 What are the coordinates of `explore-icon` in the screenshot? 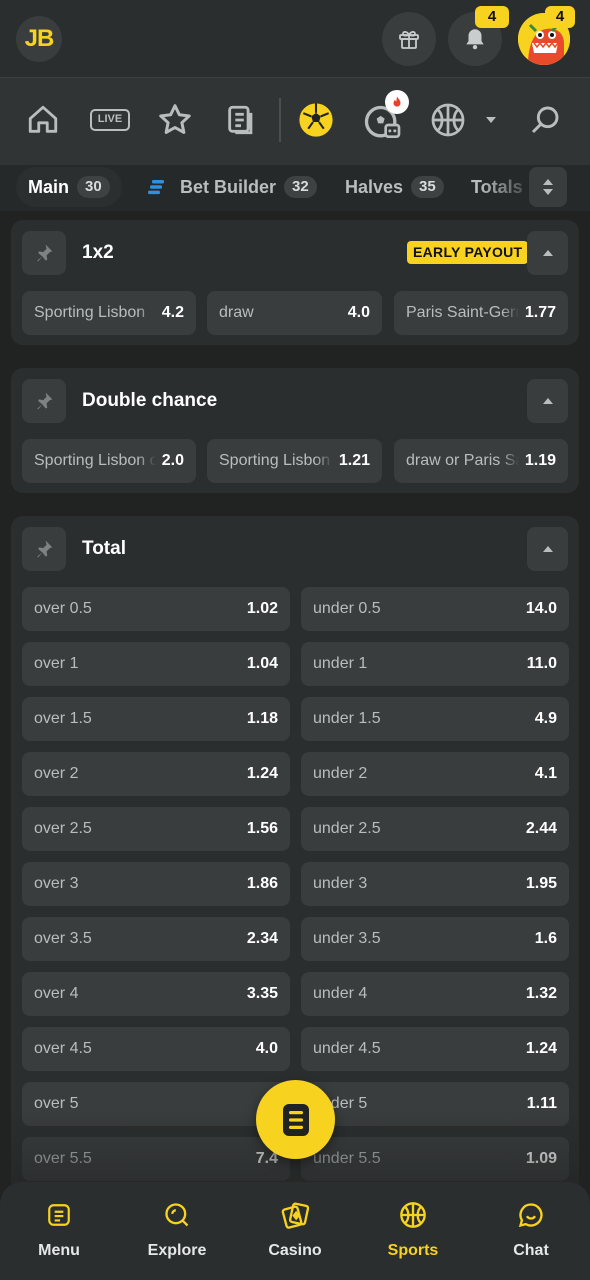 It's located at (177, 1215).